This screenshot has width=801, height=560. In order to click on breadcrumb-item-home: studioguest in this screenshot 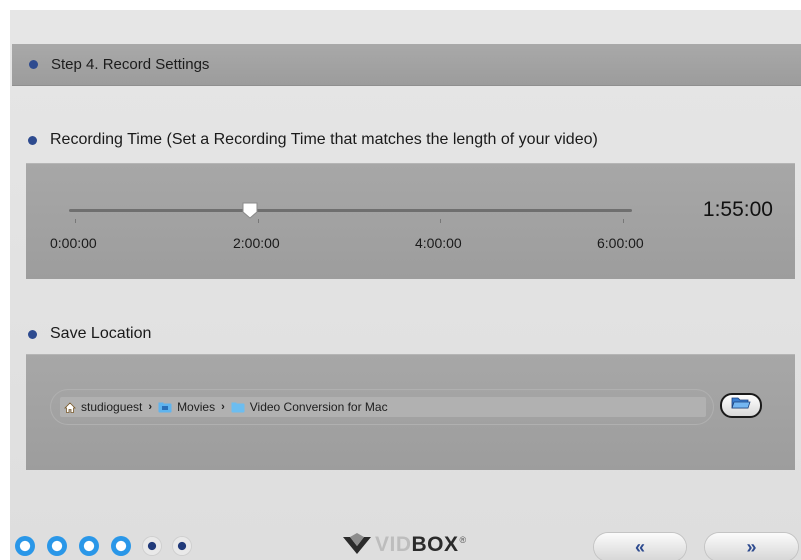, I will do `click(103, 407)`.